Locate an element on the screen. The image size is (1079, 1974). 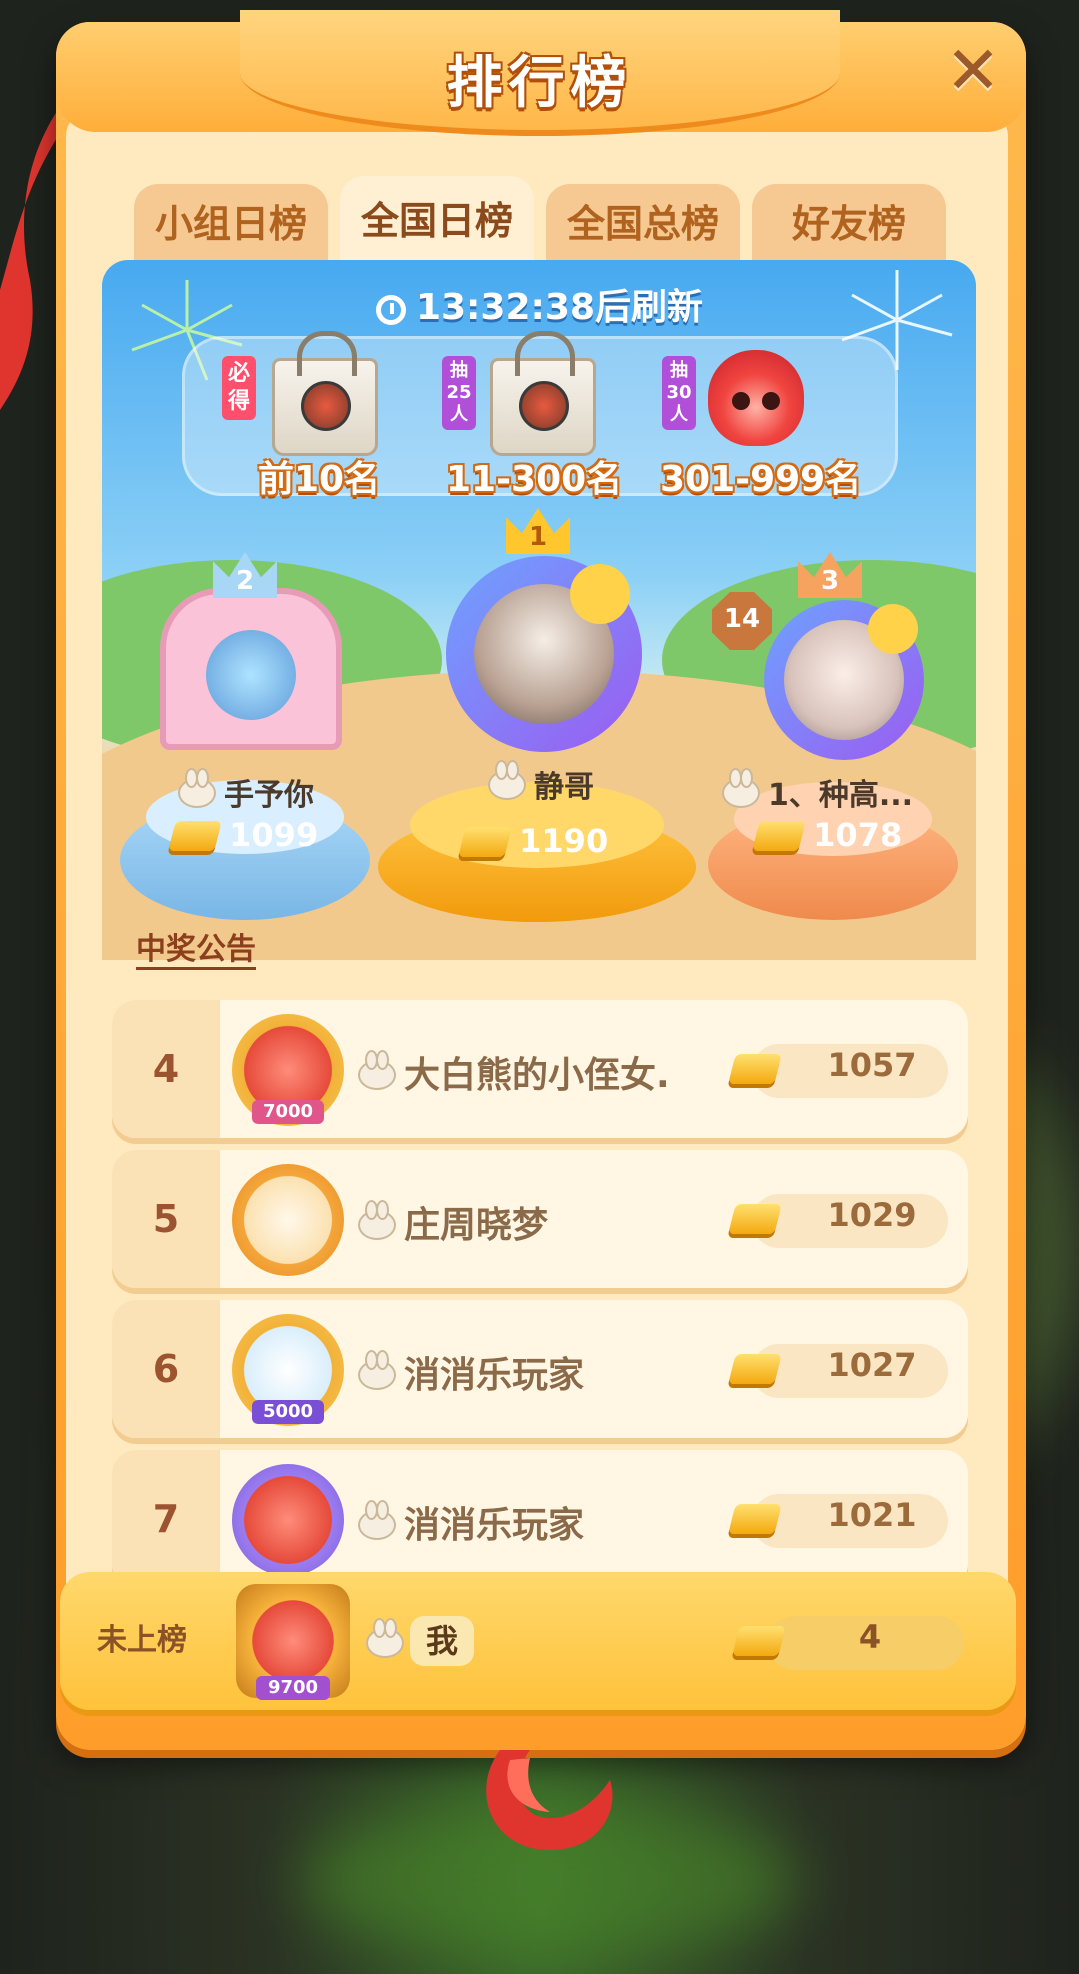
podium-name: 手予你 is located at coordinates (246, 791).